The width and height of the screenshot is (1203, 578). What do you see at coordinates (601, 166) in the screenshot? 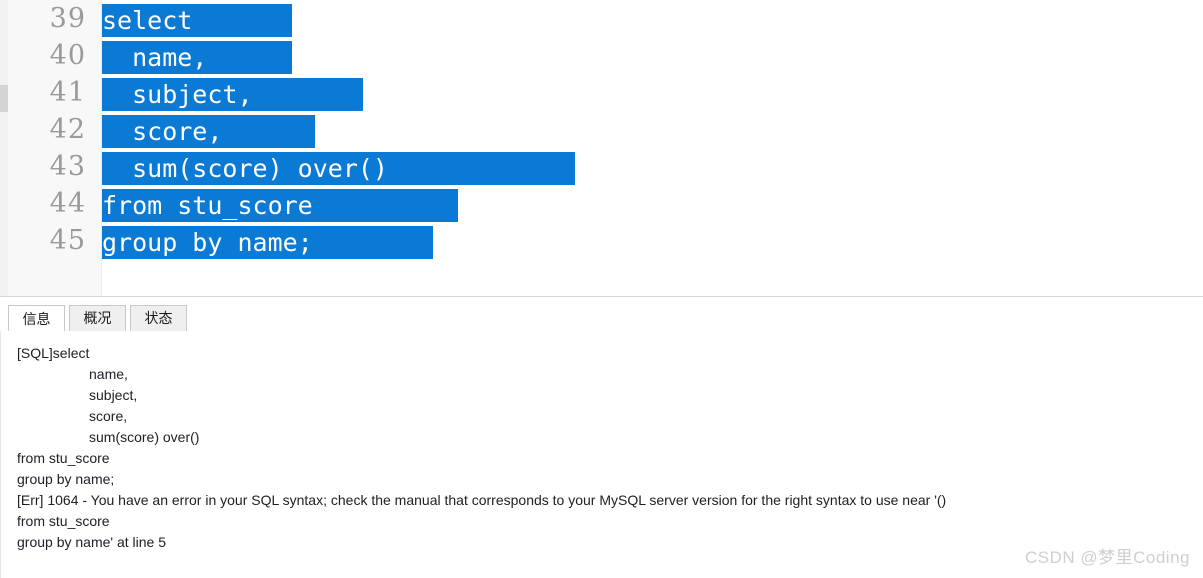
I see `editor-line: 43 sum(score) over()` at bounding box center [601, 166].